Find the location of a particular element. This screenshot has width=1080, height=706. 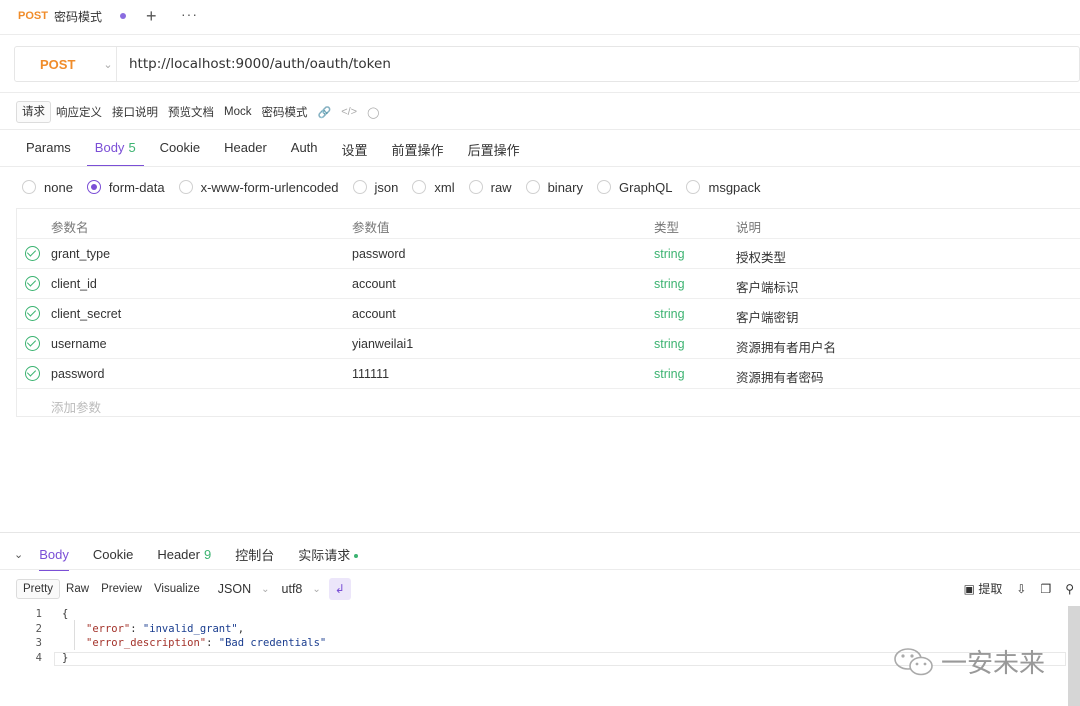

response-tabs: ⌄ Body Cookie Header 9 控制台 实际请求 is located at coordinates (192, 555).